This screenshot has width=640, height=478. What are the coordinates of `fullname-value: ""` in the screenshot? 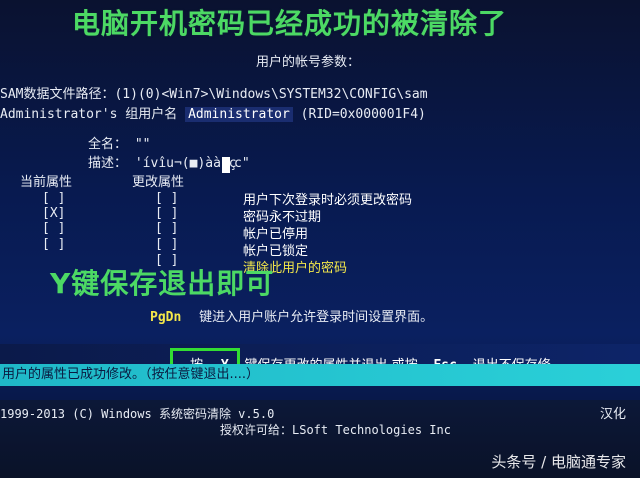 It's located at (142, 144).